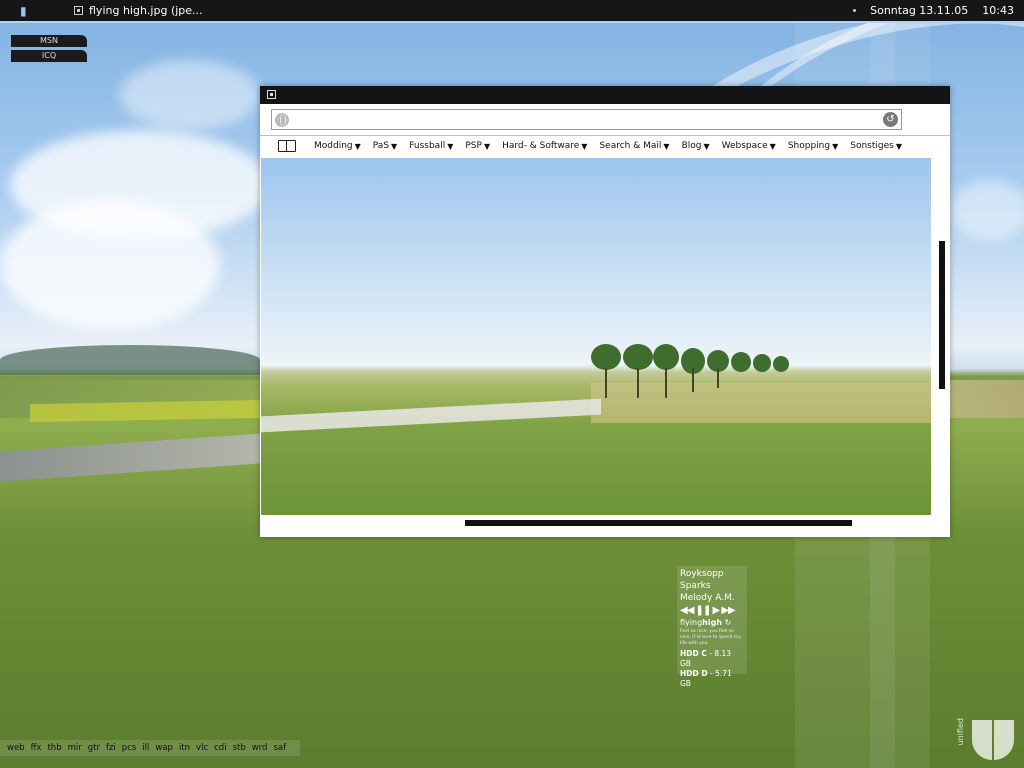 The height and width of the screenshot is (768, 1024). I want to click on launcher-item: wrd, so click(260, 748).